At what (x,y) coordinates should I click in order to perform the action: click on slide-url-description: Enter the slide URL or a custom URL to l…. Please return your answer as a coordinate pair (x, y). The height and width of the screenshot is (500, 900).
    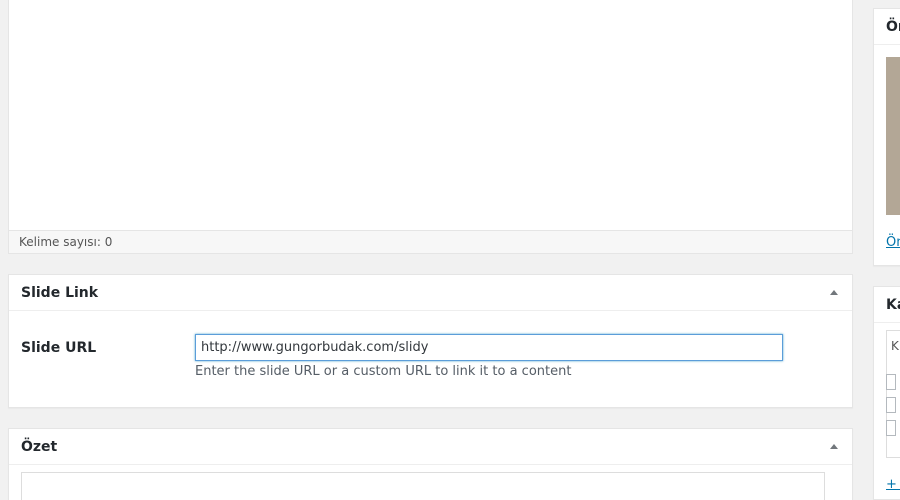
    Looking at the image, I should click on (383, 371).